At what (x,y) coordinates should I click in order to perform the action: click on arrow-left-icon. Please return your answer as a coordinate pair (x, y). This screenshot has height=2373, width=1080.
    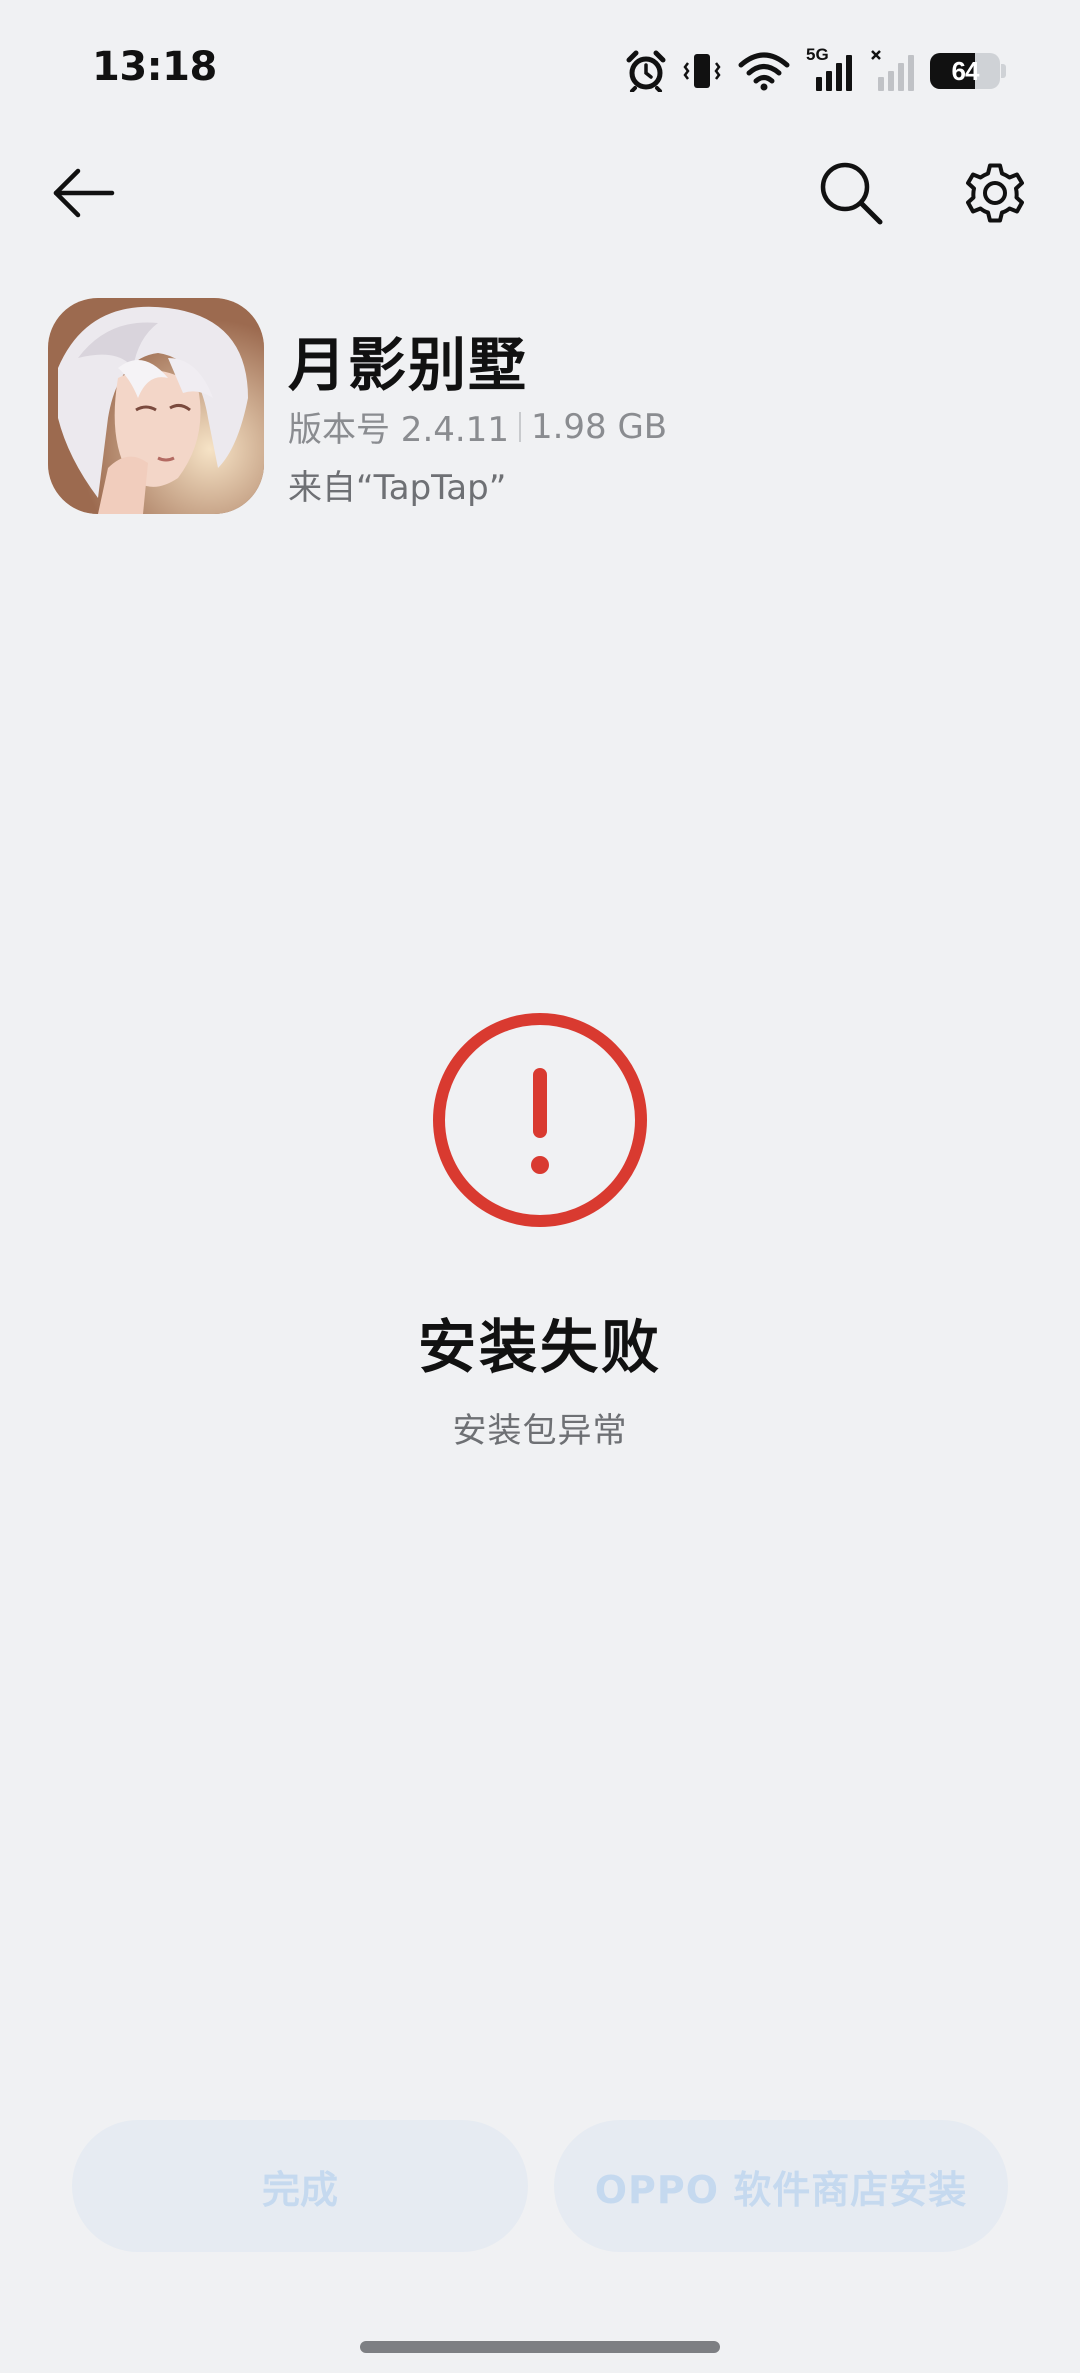
    Looking at the image, I should click on (83, 195).